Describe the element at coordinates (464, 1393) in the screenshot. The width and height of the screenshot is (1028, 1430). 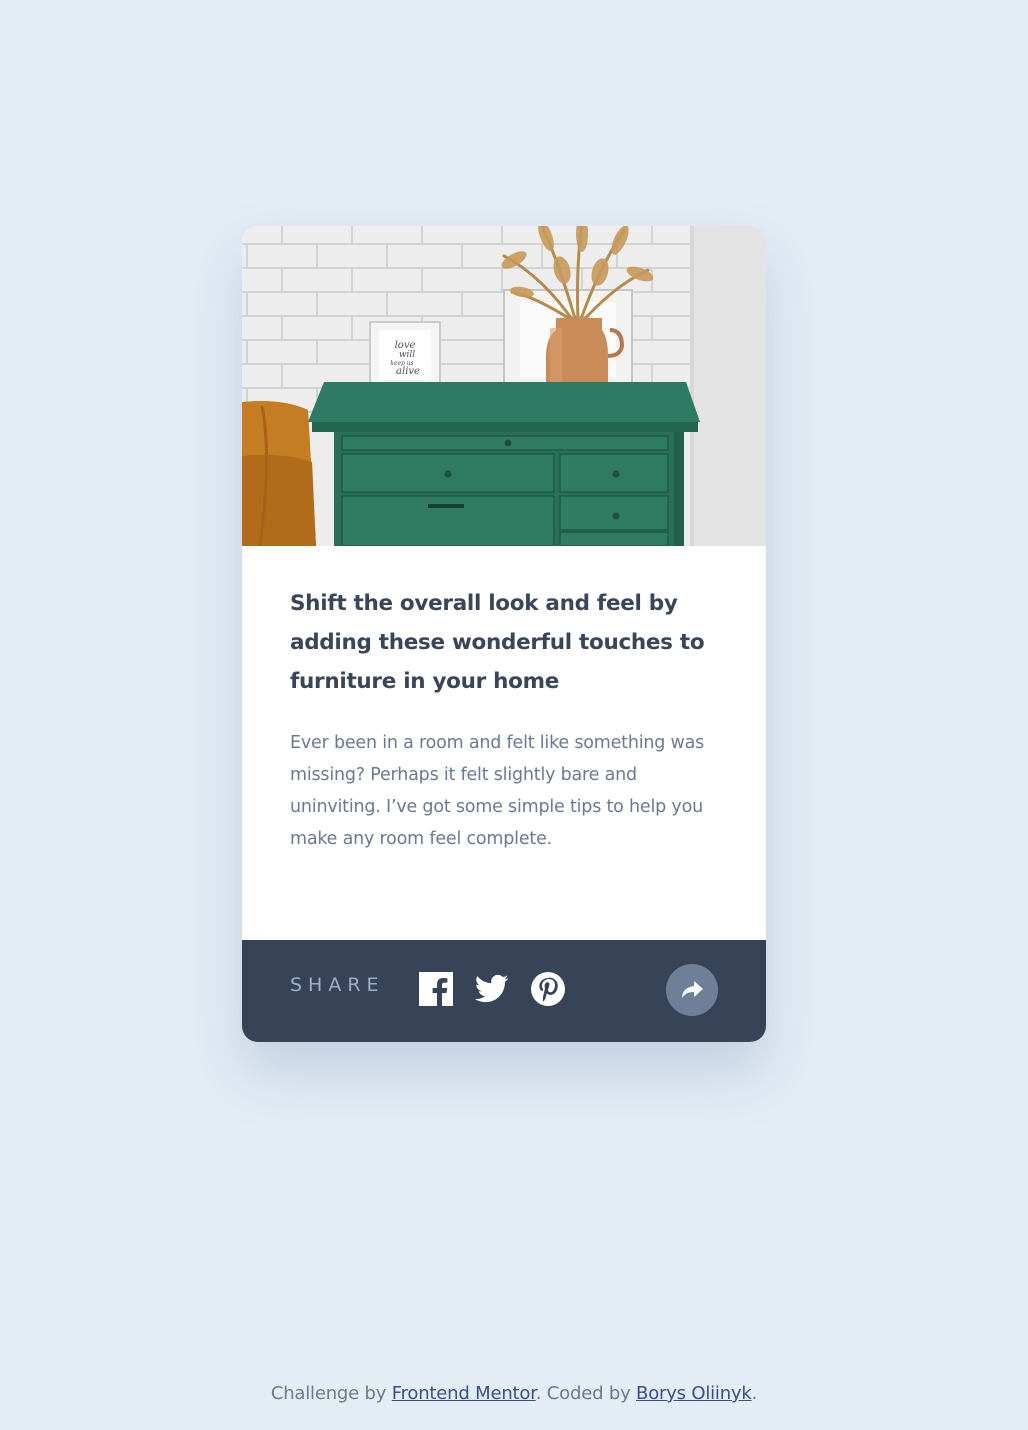
I see `frontend-mentor-link: Frontend Mentor` at that location.